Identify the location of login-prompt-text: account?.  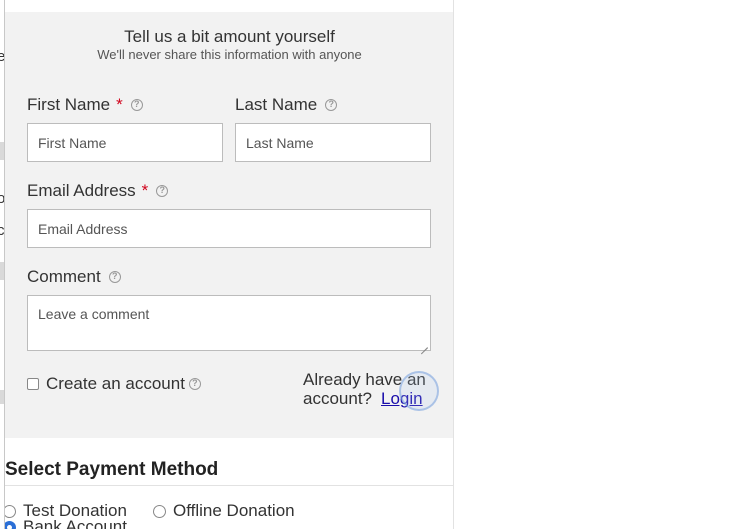
(337, 398).